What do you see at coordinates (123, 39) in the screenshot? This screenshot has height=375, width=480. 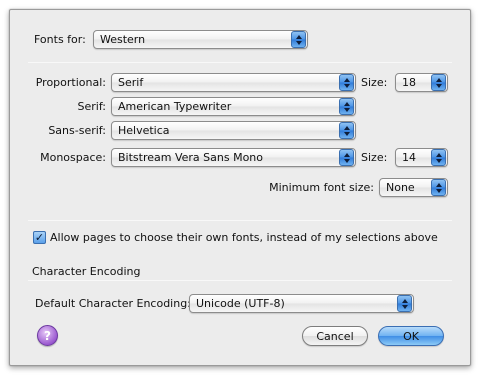 I see `fonts-for-value: Western` at bounding box center [123, 39].